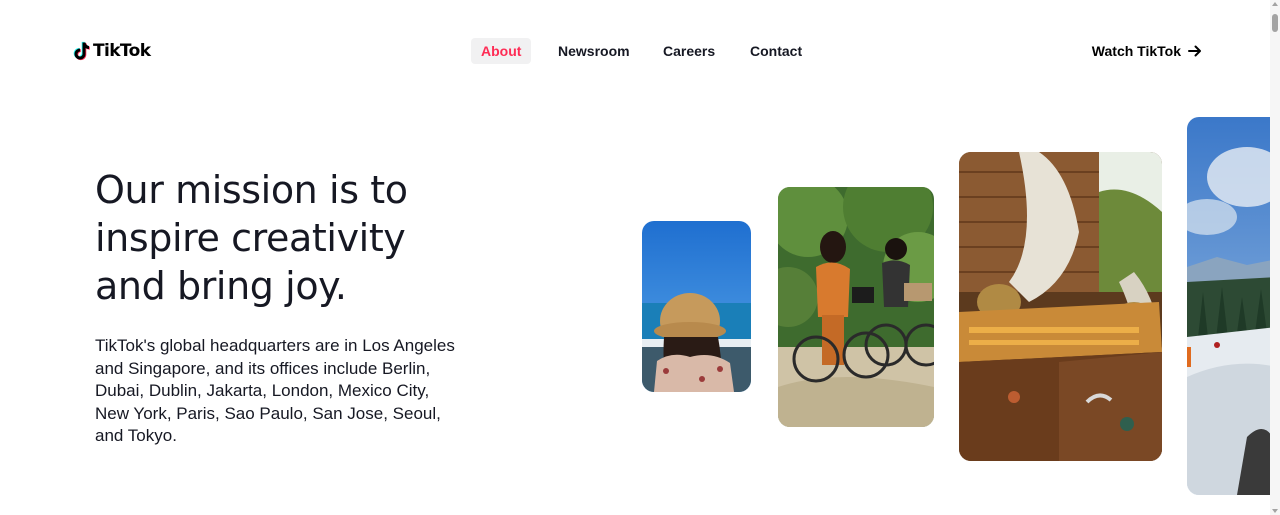 The height and width of the screenshot is (515, 1280). Describe the element at coordinates (1275, 4) in the screenshot. I see `scroll-up-arrow-icon` at that location.